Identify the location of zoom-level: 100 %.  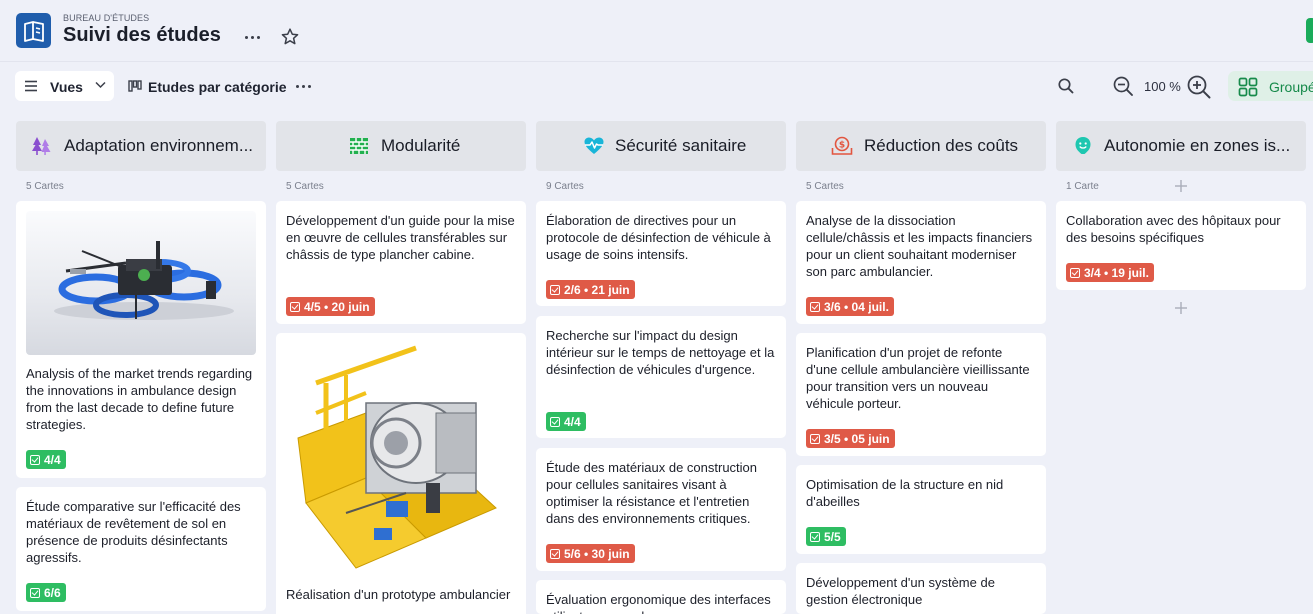
(1162, 86).